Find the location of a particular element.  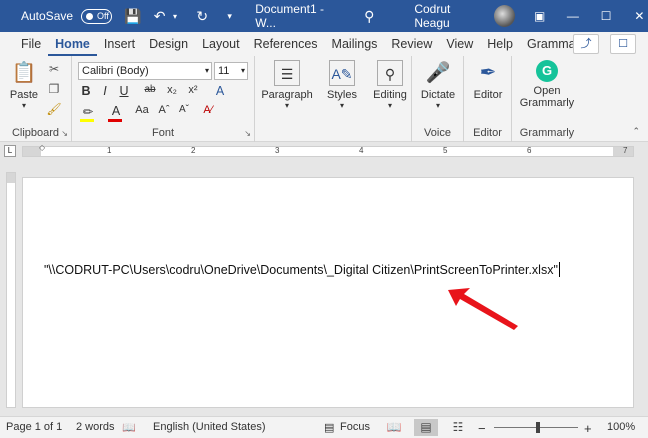

tab-view: View is located at coordinates (459, 46).